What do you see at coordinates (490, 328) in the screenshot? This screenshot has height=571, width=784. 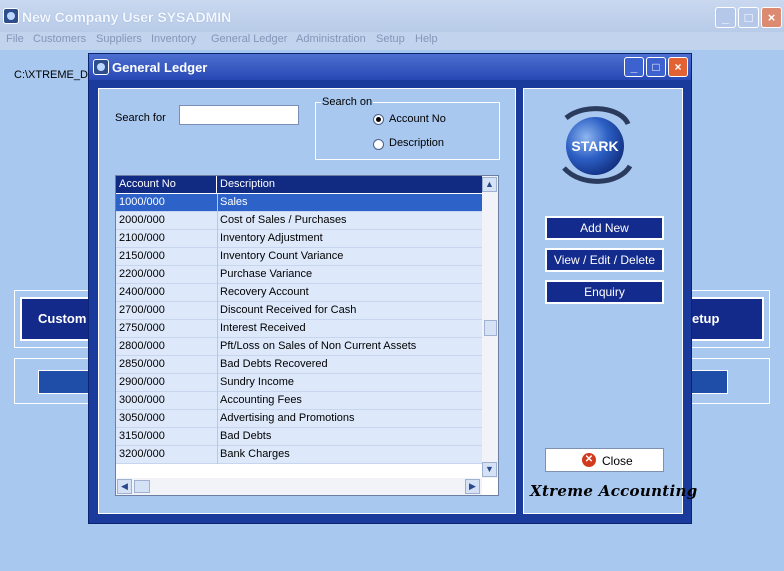 I see `vertical-scroll-thumb` at bounding box center [490, 328].